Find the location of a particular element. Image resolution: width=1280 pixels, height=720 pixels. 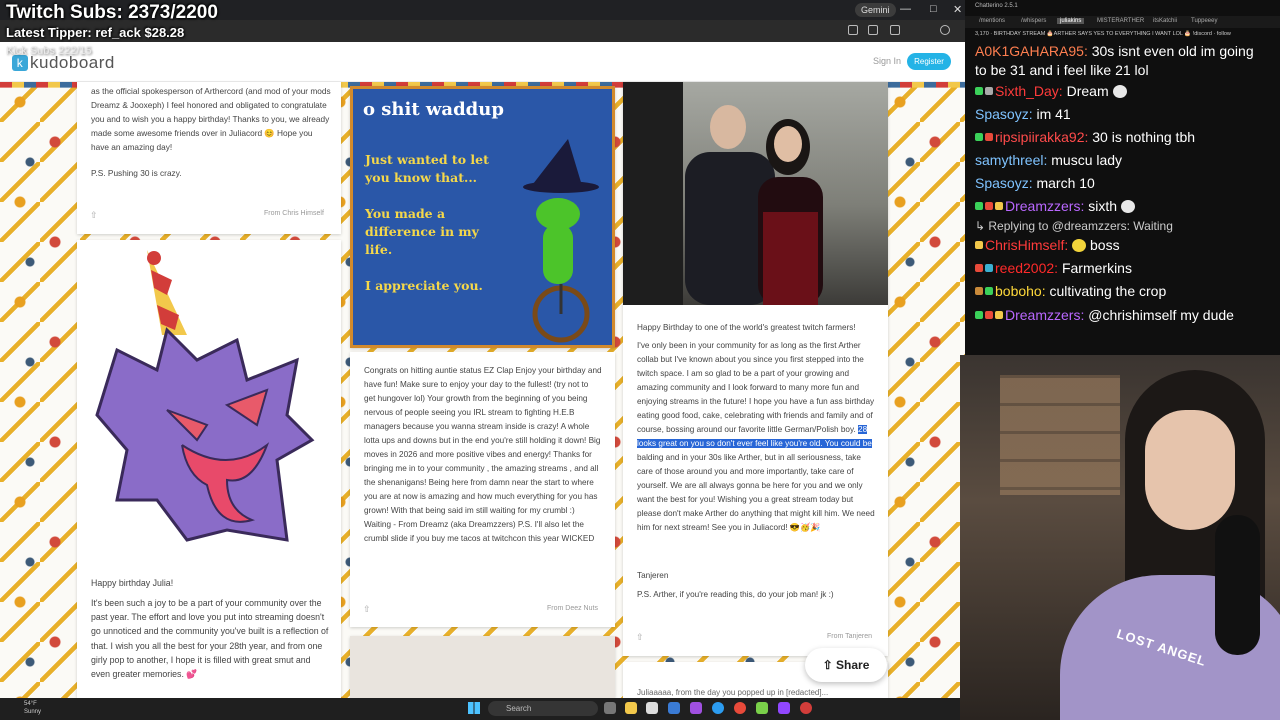

file-explorer-icon is located at coordinates (631, 708).